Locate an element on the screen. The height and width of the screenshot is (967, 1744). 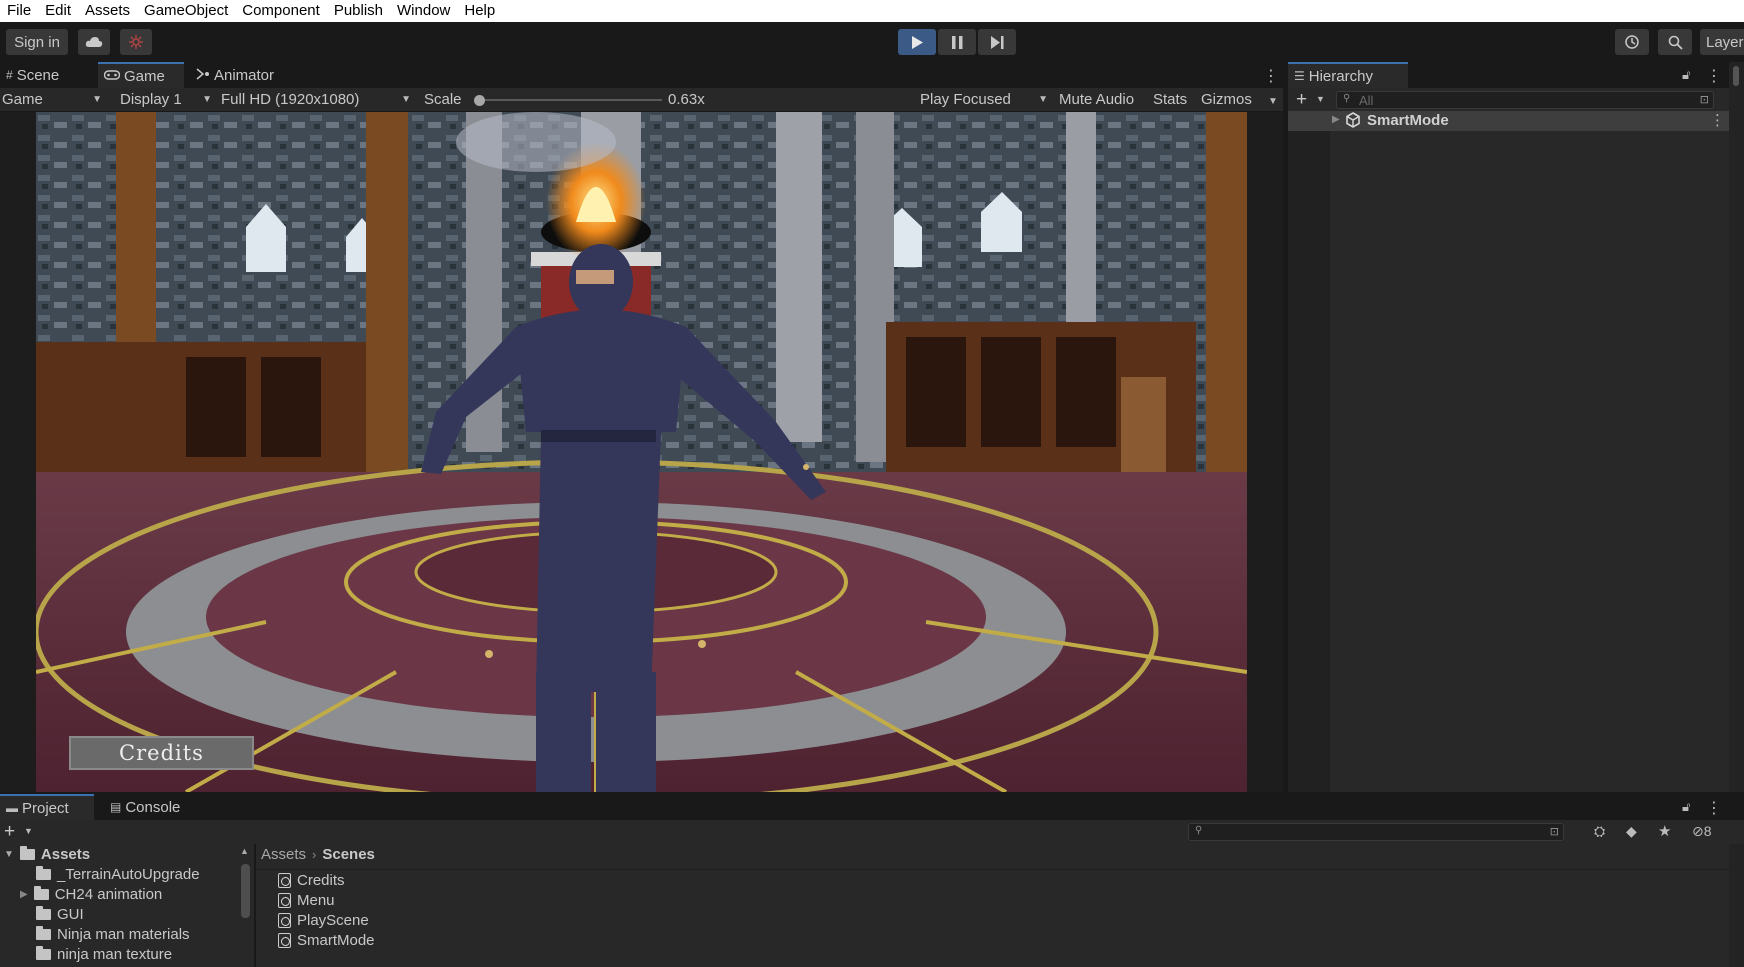
mute-audio-toggle: Mute Audio is located at coordinates (1096, 100).